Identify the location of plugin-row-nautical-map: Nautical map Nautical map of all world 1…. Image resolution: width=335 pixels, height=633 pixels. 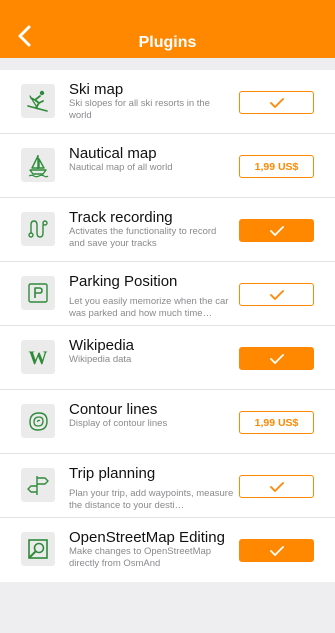
(167, 166).